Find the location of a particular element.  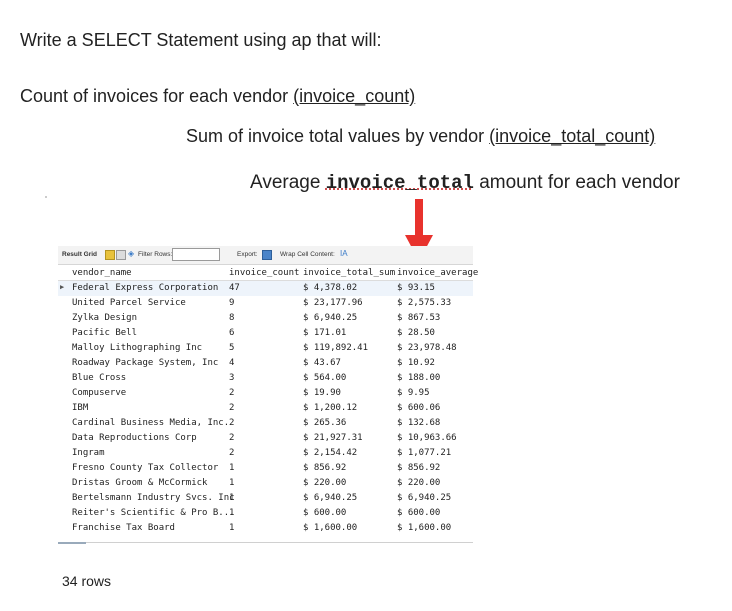

invoice-average-cell: $ 28.50 is located at coordinates (416, 333).